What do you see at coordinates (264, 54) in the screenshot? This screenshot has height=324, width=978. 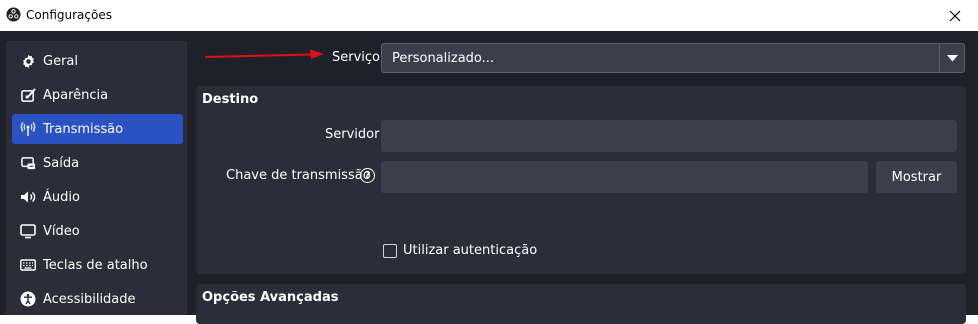 I see `annotation-arrow` at bounding box center [264, 54].